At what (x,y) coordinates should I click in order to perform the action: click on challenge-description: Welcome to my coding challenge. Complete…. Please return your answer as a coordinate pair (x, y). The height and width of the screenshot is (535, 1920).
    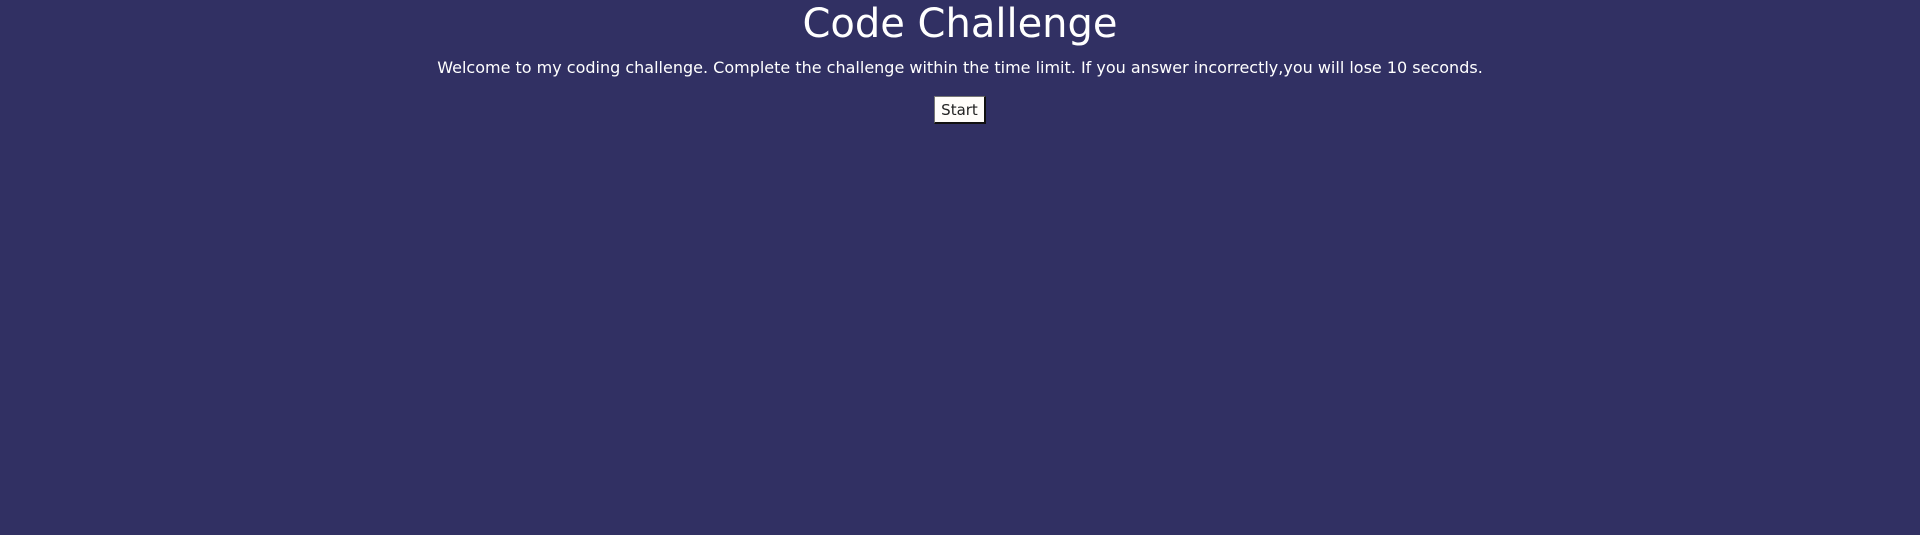
    Looking at the image, I should click on (960, 67).